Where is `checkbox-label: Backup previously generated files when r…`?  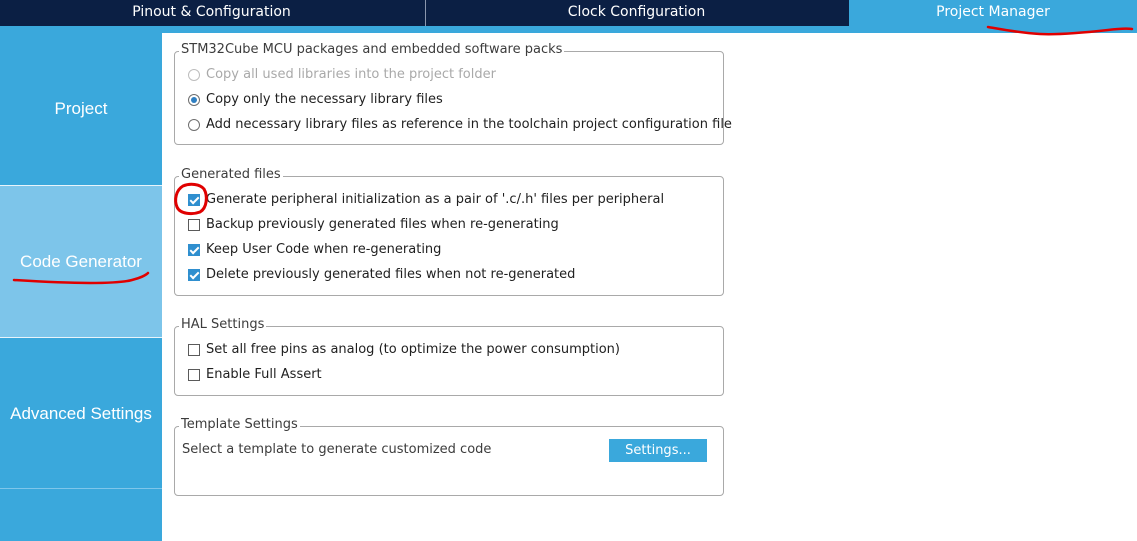 checkbox-label: Backup previously generated files when r… is located at coordinates (382, 224).